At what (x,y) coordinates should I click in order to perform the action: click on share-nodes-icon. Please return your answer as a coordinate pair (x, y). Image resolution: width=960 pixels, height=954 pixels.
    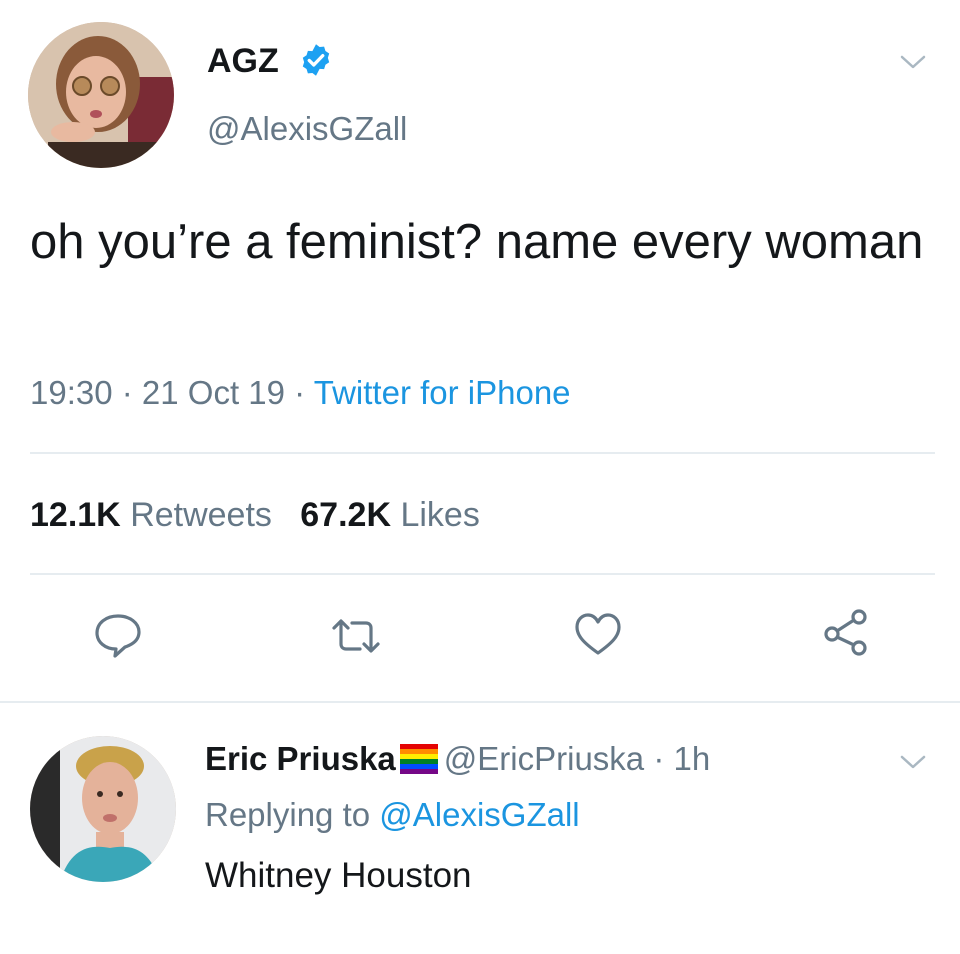
    Looking at the image, I should click on (846, 632).